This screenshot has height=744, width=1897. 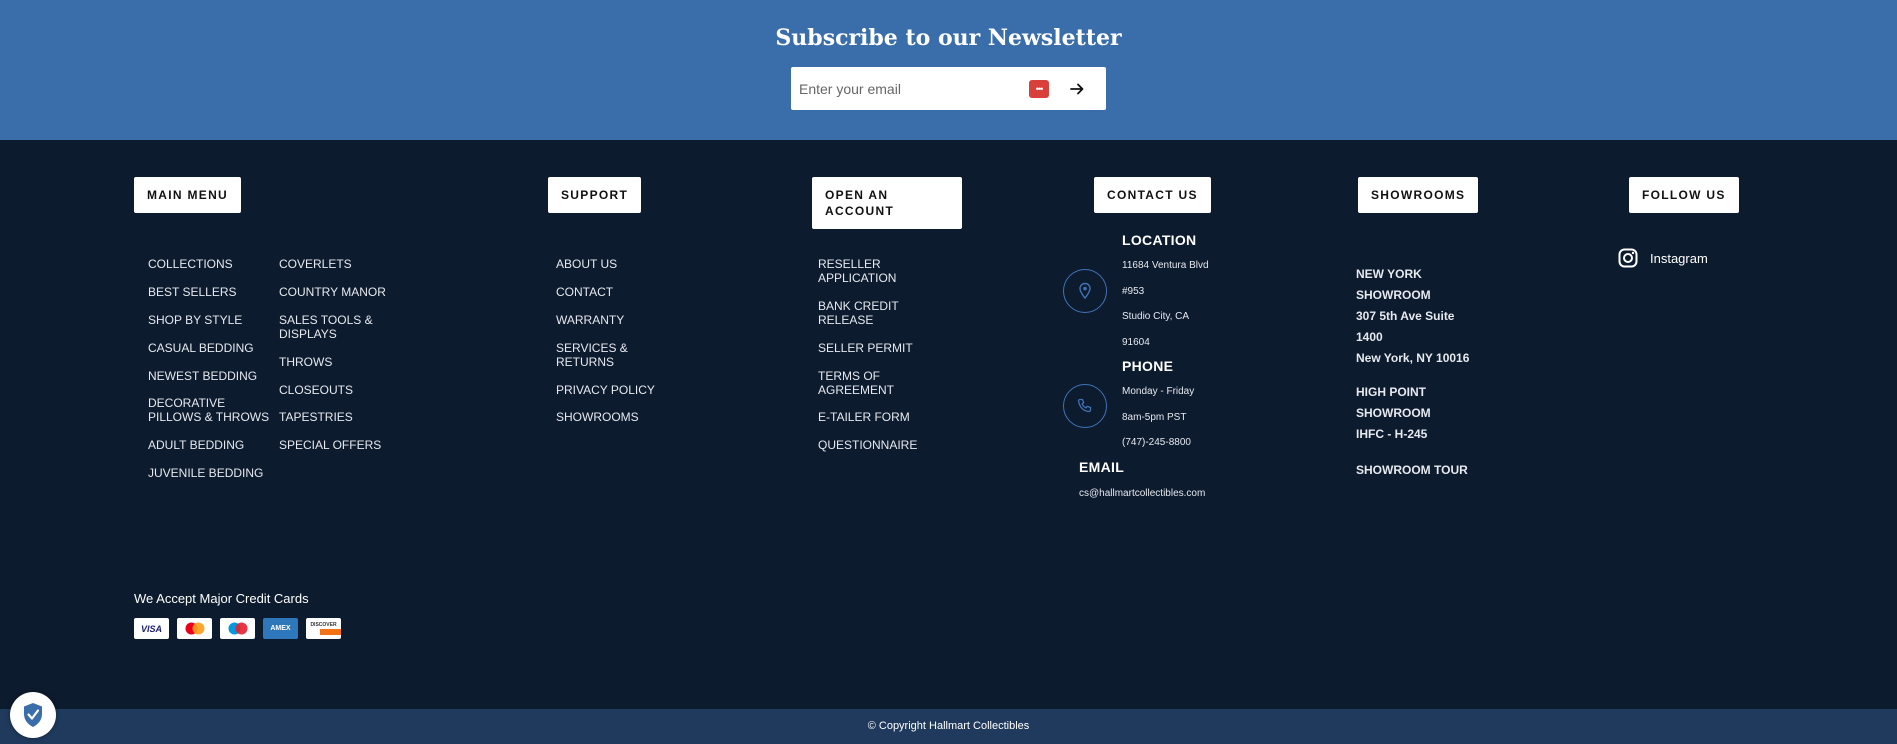 What do you see at coordinates (194, 628) in the screenshot?
I see `mastercard-icon` at bounding box center [194, 628].